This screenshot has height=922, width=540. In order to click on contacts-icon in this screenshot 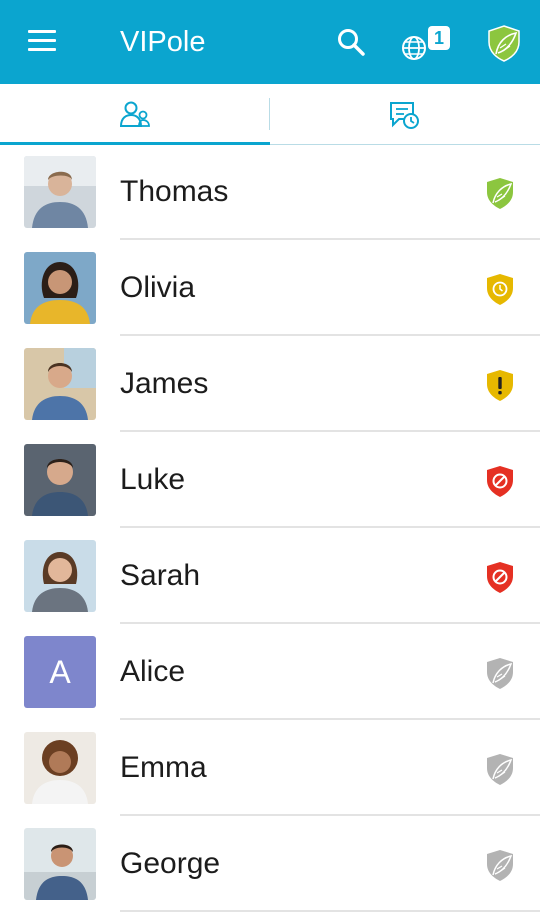, I will do `click(134, 114)`.